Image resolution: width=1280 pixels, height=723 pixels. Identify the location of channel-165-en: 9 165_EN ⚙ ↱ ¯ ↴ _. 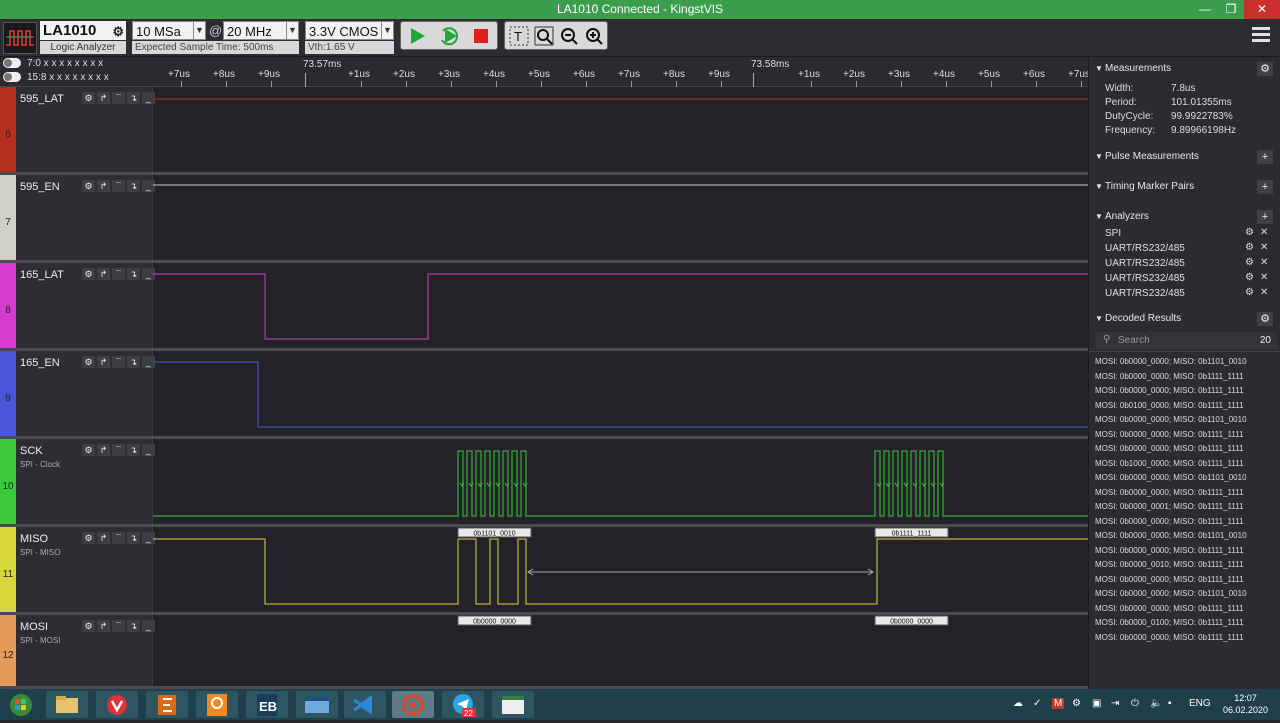
(544, 395).